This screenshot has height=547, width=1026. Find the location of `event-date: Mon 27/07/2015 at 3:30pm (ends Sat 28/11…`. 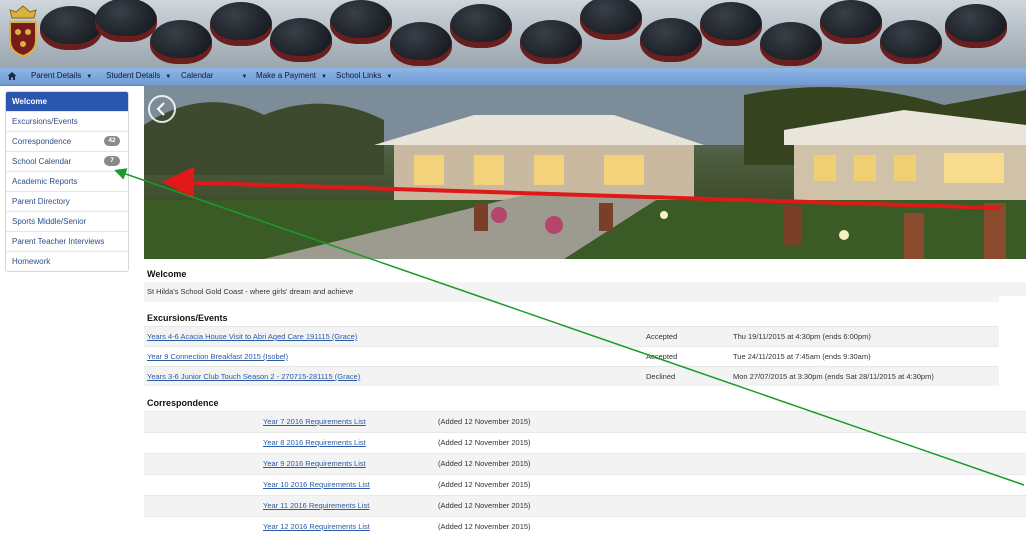

event-date: Mon 27/07/2015 at 3:30pm (ends Sat 28/11… is located at coordinates (833, 376).